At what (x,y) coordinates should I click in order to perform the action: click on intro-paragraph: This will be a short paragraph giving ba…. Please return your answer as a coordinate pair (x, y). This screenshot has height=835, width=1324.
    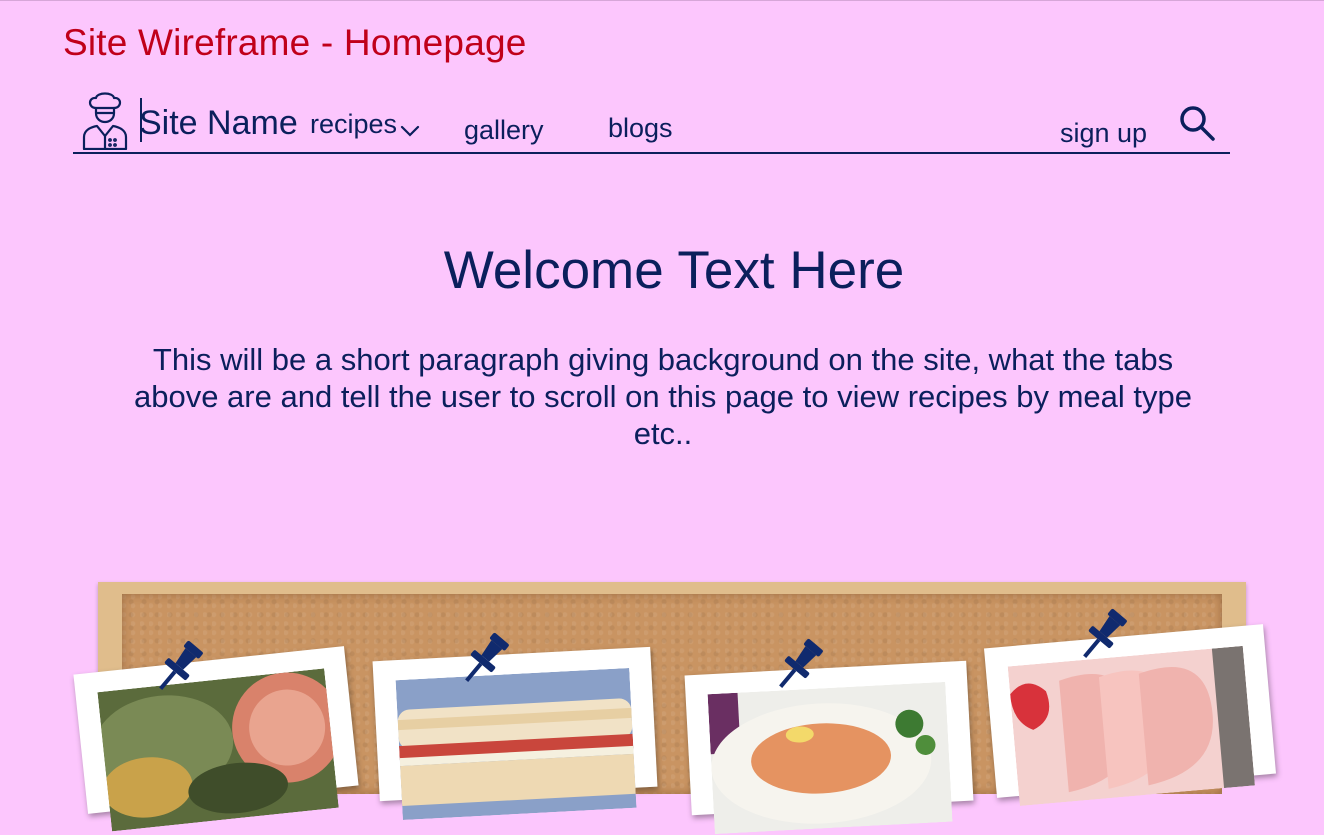
    Looking at the image, I should click on (663, 396).